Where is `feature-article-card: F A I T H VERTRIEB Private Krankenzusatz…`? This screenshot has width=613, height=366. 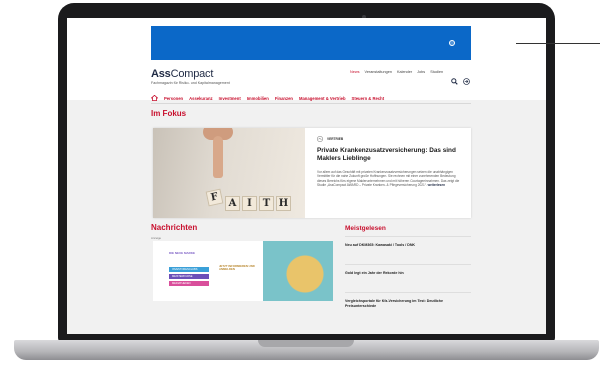
feature-article-card: F A I T H VERTRIEB Private Krankenzusatz… is located at coordinates (312, 173).